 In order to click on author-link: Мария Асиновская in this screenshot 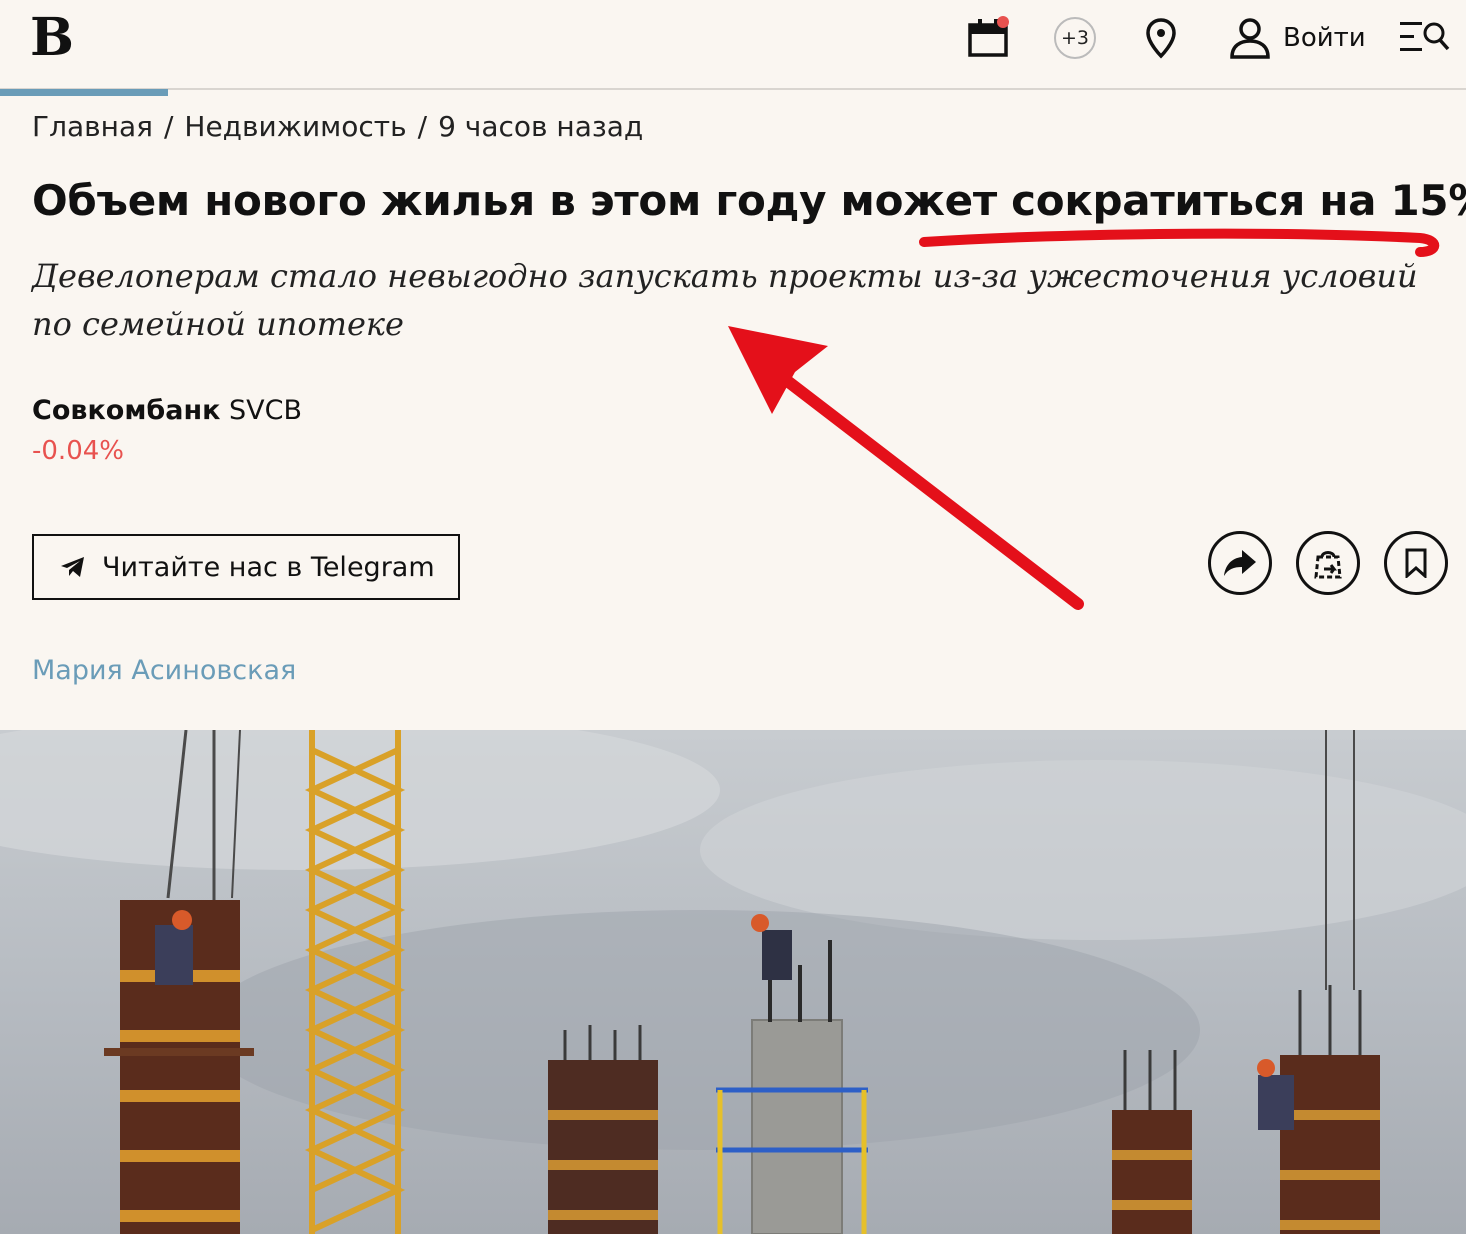, I will do `click(164, 671)`.